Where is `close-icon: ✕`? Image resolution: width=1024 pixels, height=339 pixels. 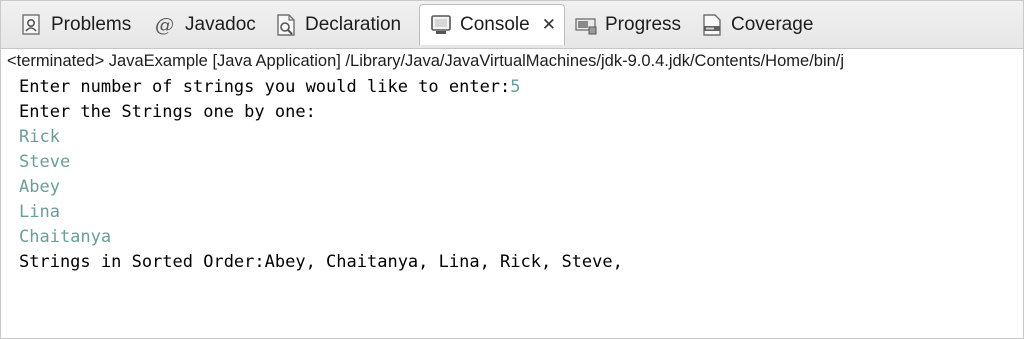 close-icon: ✕ is located at coordinates (549, 25).